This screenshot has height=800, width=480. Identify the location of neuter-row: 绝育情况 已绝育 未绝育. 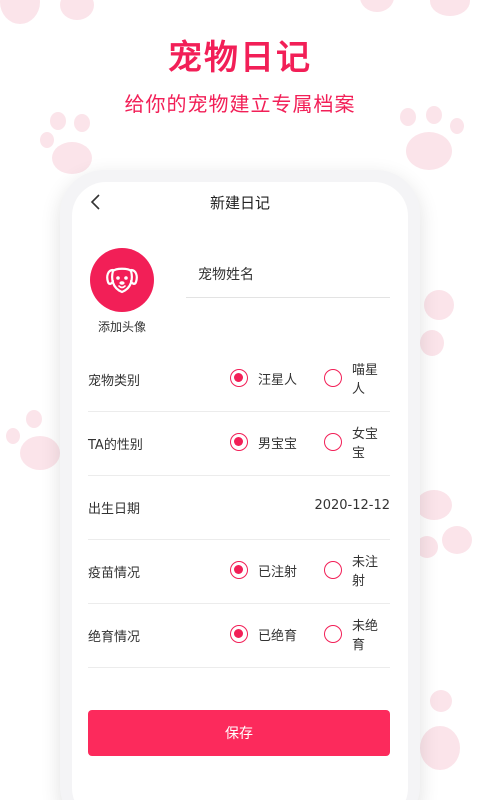
(239, 636).